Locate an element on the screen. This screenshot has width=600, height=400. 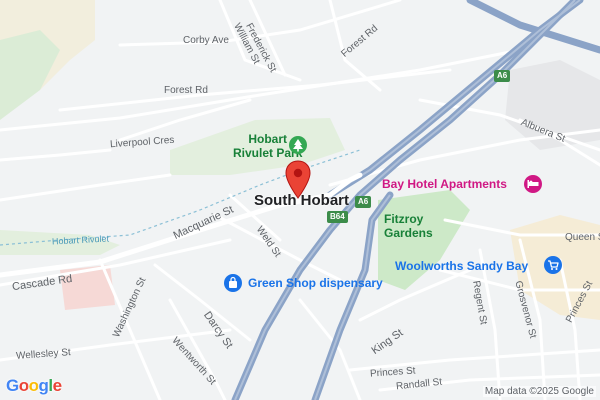
shopping-bag-icon is located at coordinates (233, 283).